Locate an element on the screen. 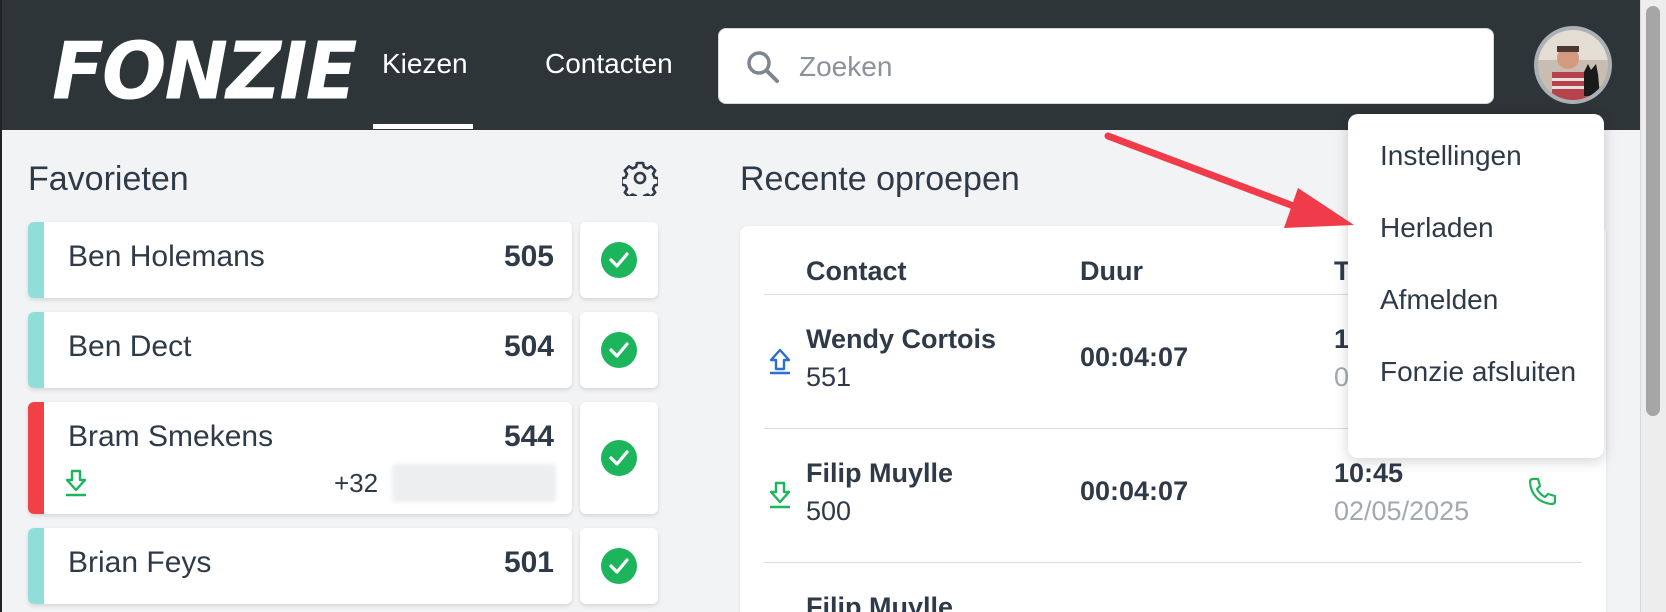  avatar is located at coordinates (1573, 65).